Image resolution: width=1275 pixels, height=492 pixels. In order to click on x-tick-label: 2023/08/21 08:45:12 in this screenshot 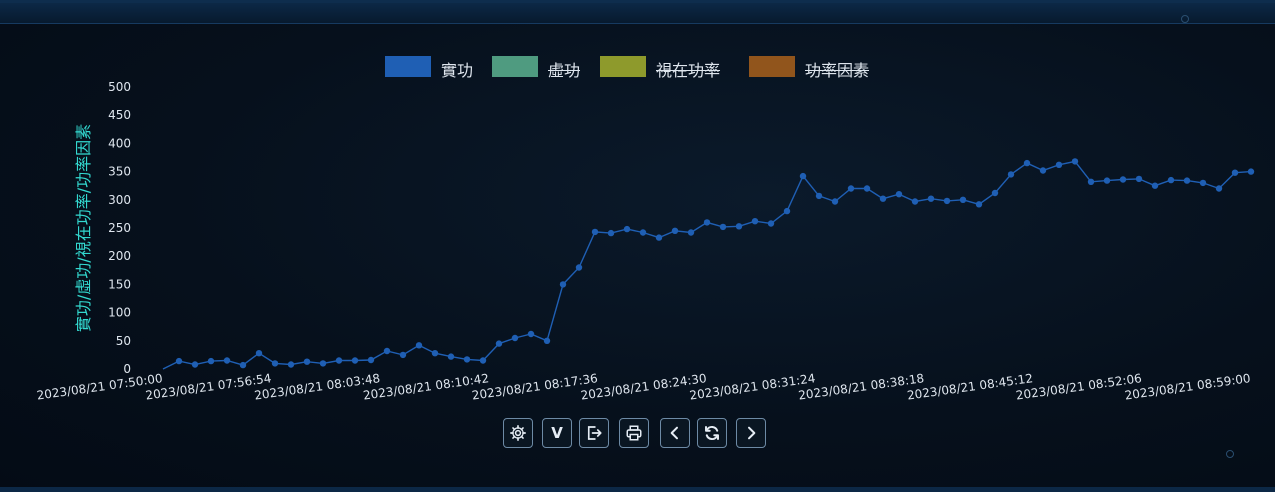, I will do `click(970, 387)`.